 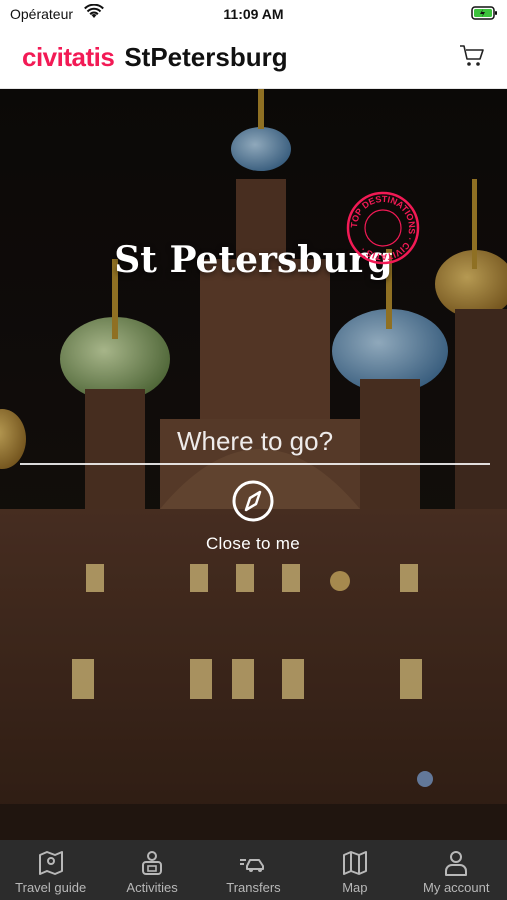 What do you see at coordinates (252, 543) in the screenshot?
I see `close-to-me-label: Close to me` at bounding box center [252, 543].